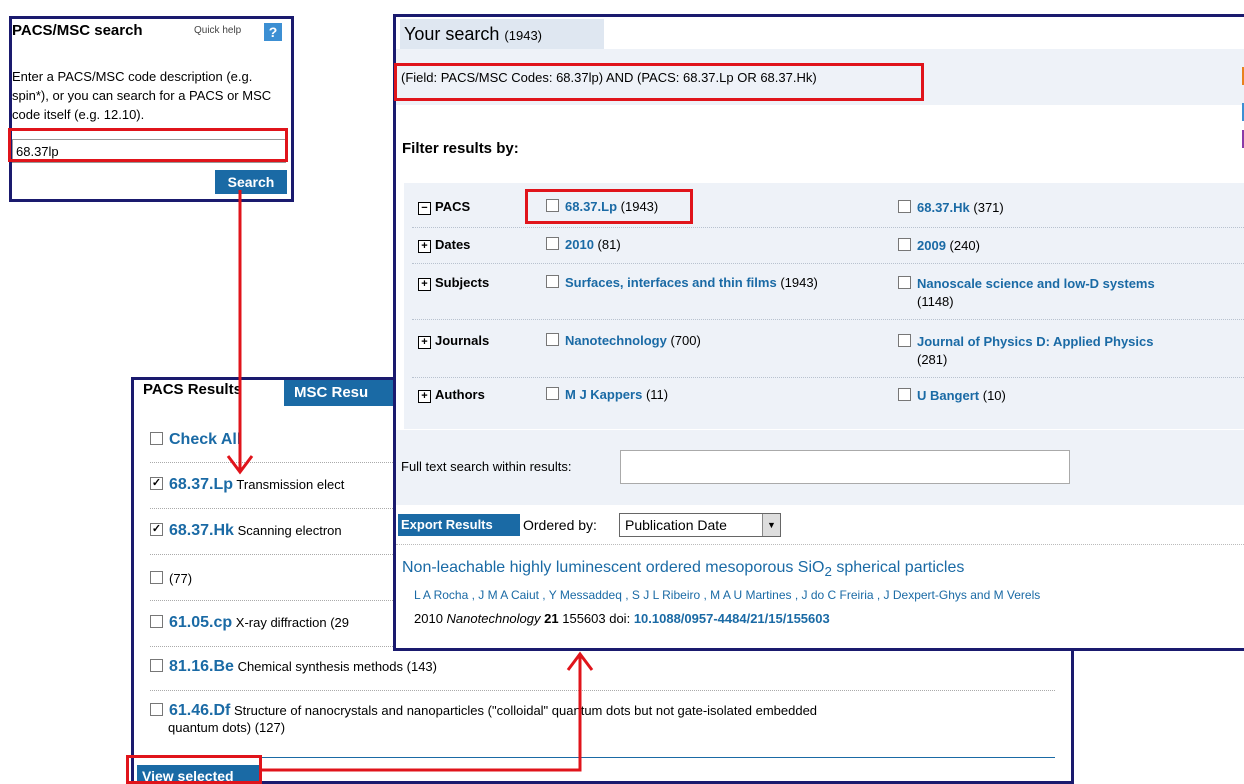  What do you see at coordinates (609, 206) in the screenshot?
I see `highlight-pacs-filter` at bounding box center [609, 206].